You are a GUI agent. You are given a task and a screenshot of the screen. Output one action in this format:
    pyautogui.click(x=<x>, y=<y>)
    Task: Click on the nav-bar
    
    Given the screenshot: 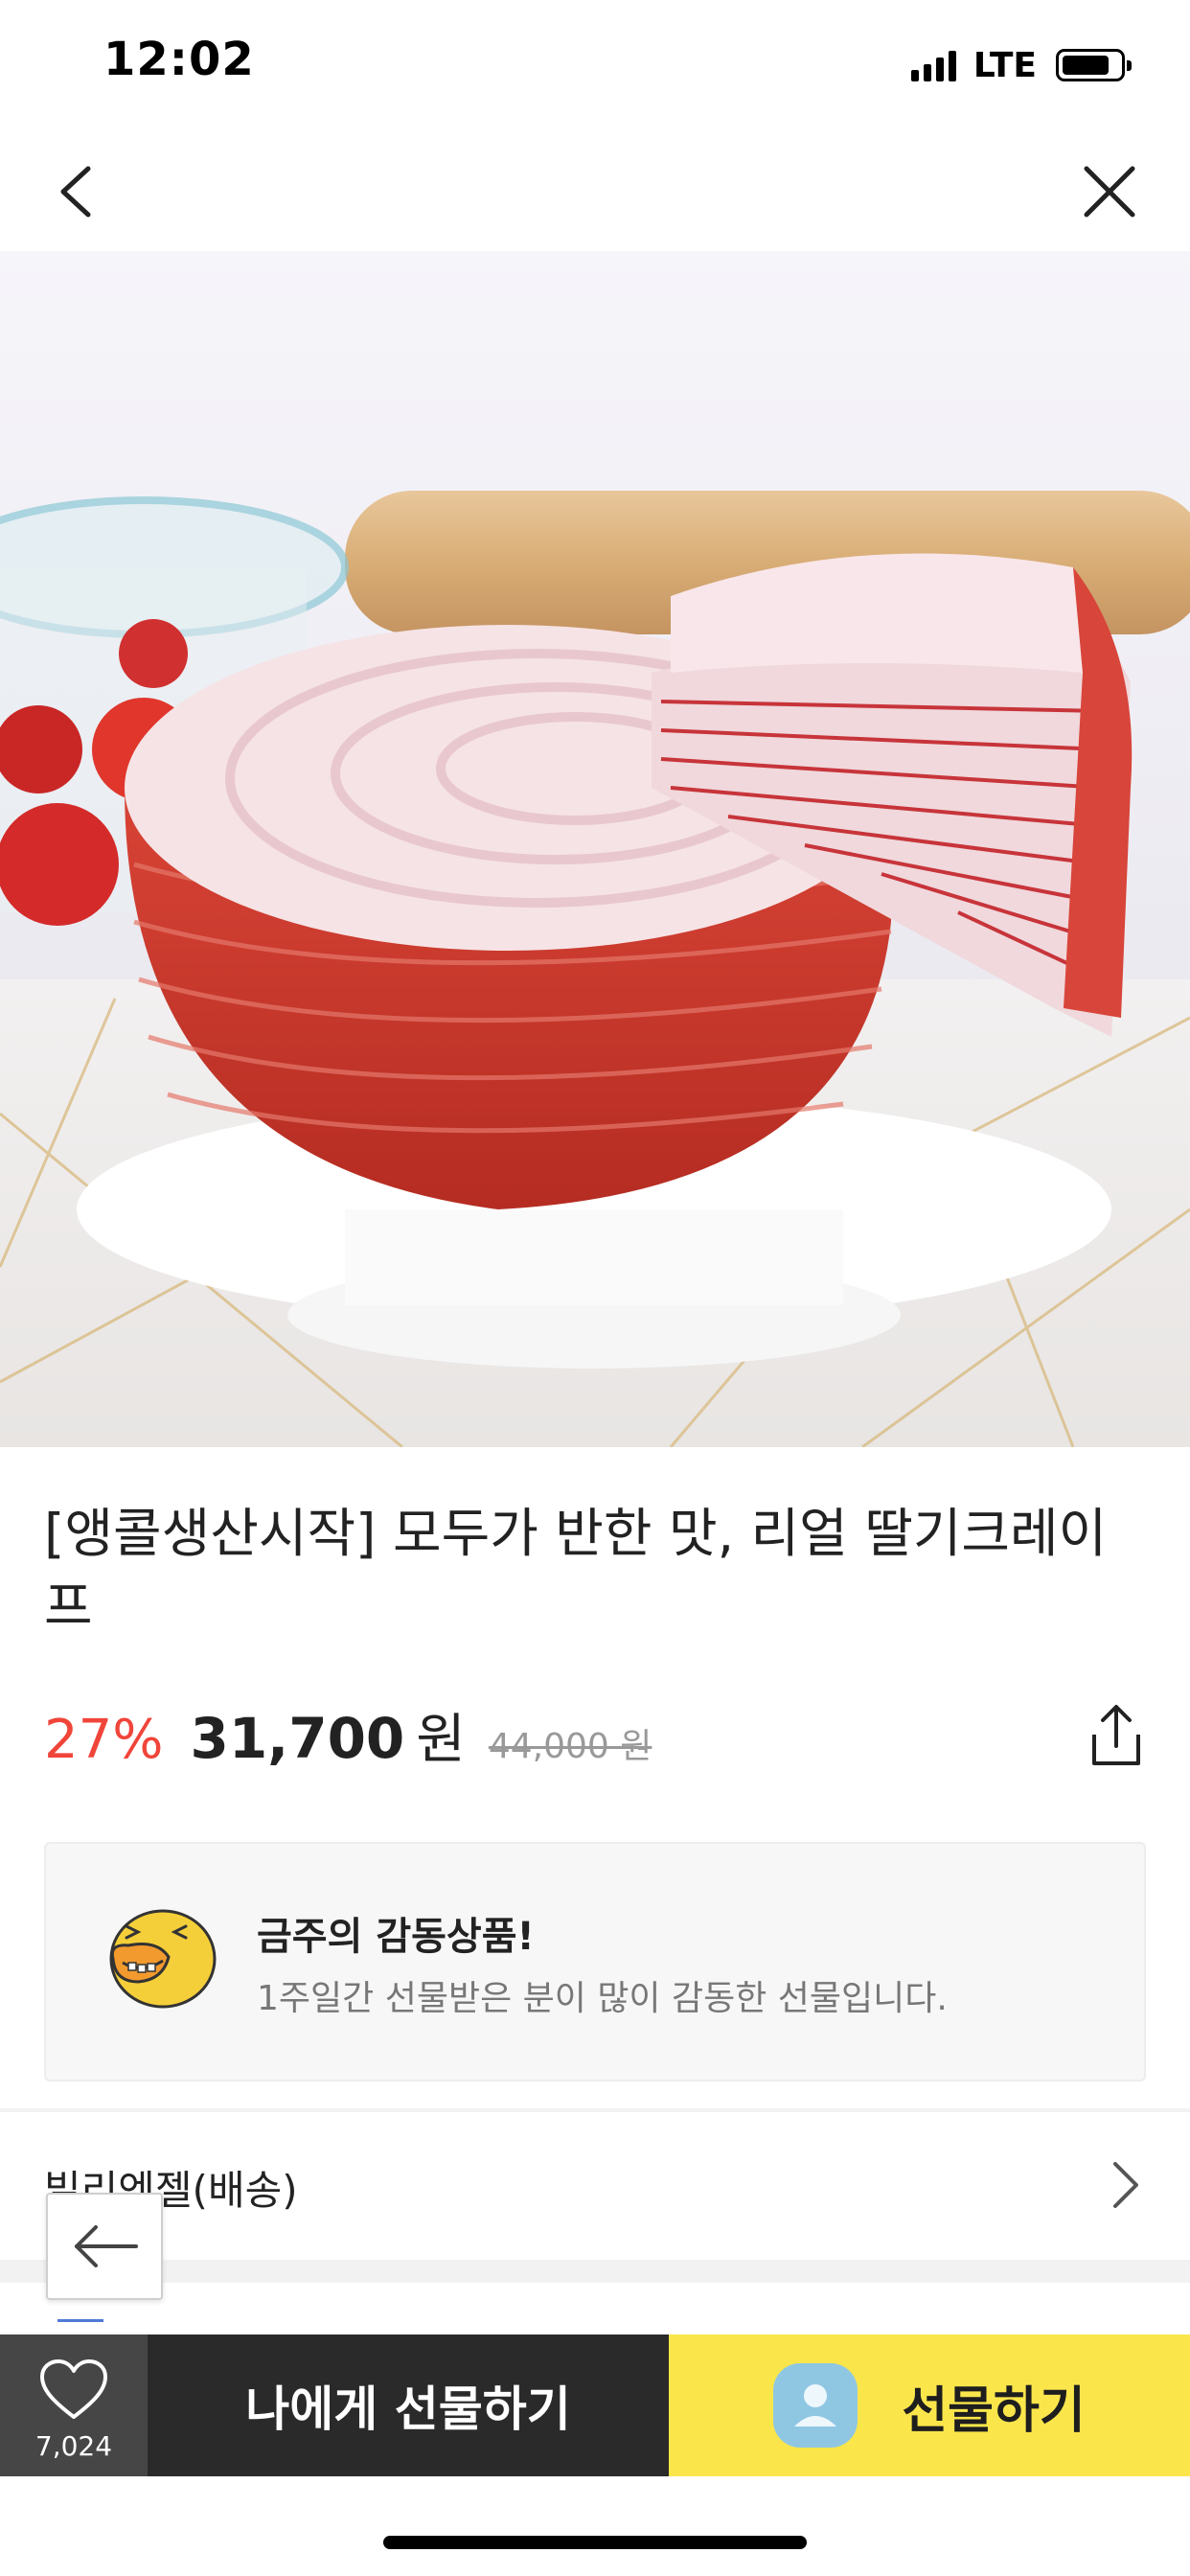 What is the action you would take?
    pyautogui.click(x=595, y=191)
    